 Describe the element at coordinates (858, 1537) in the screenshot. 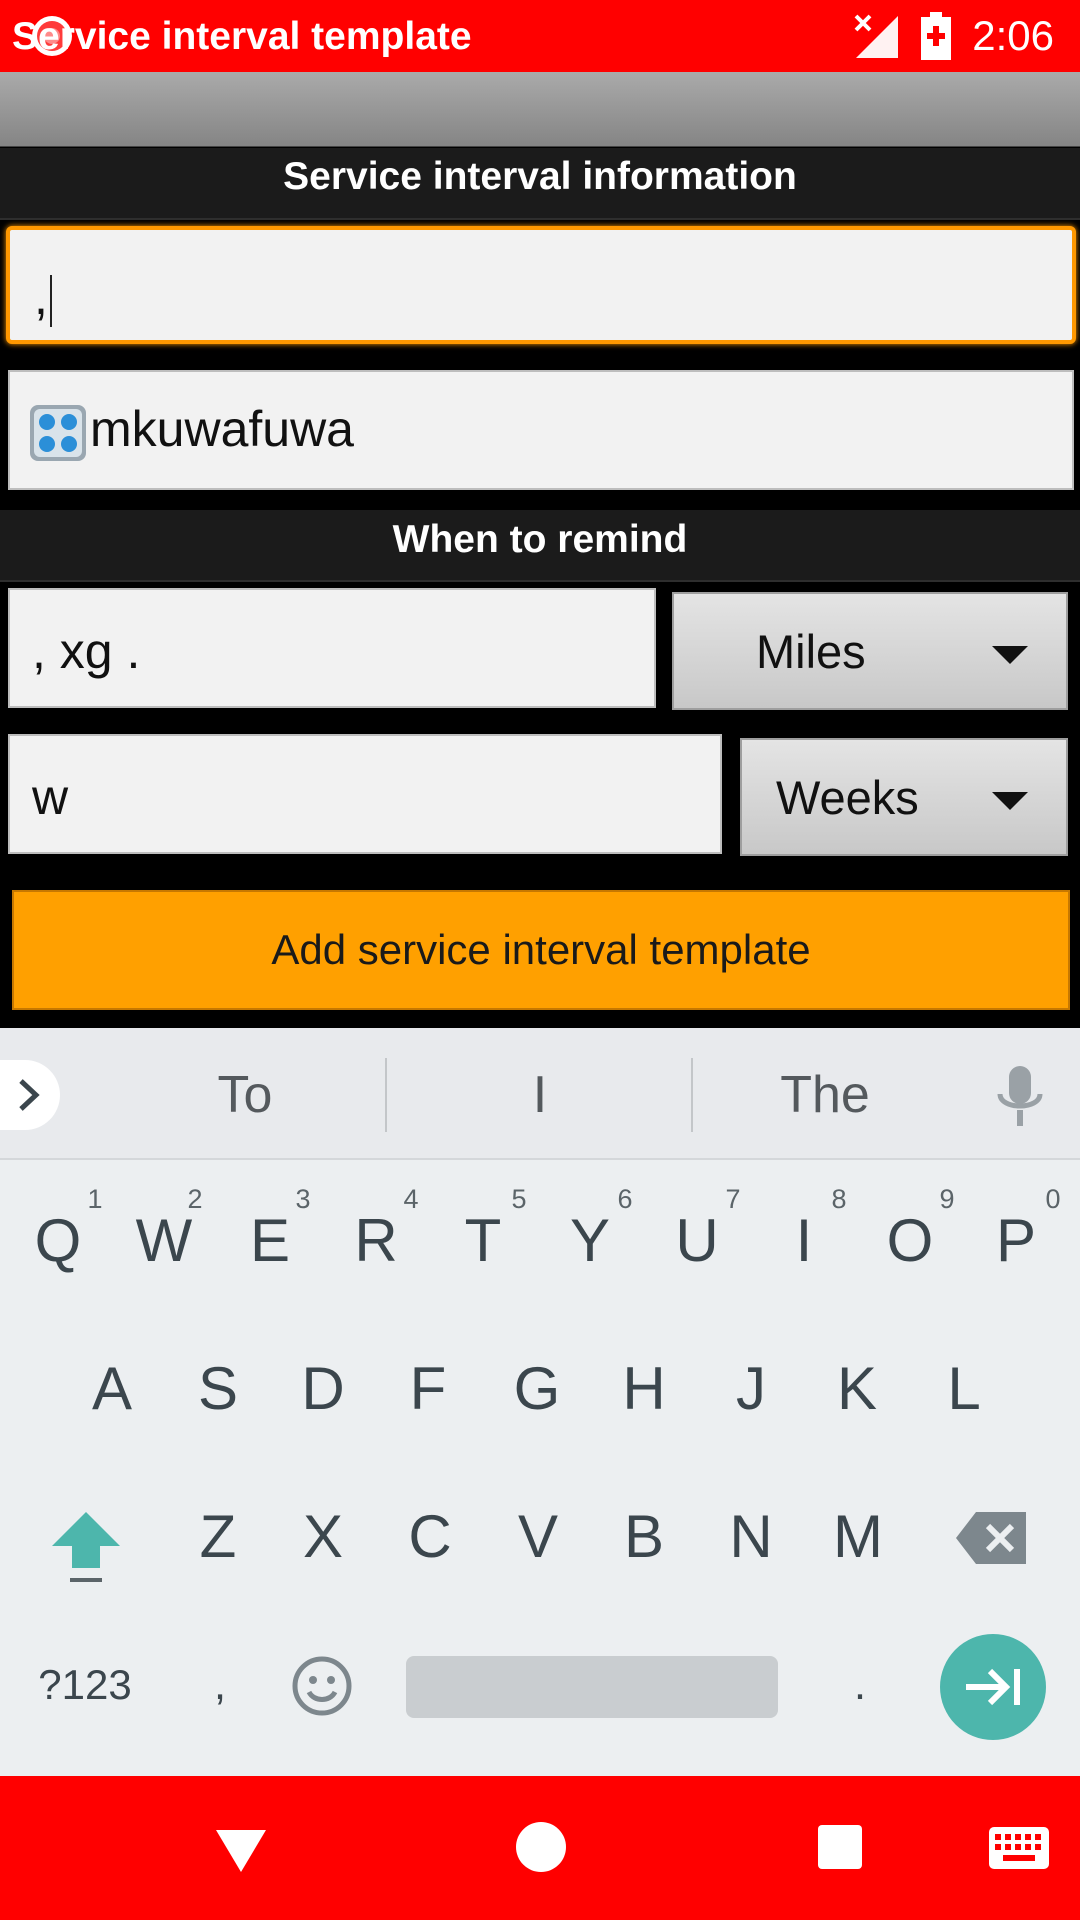

I see `key-m: M` at that location.